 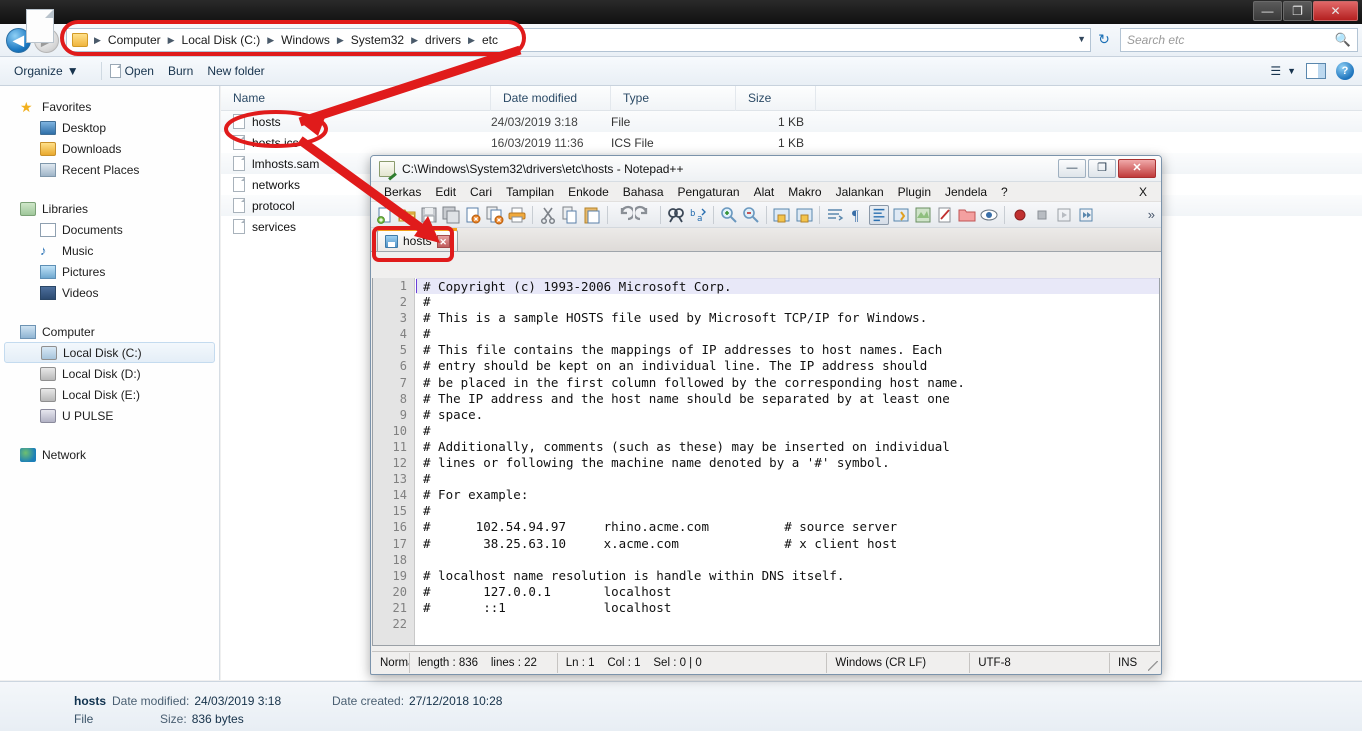 I want to click on menu-item-jalankan: Jalankan, so click(x=860, y=192).